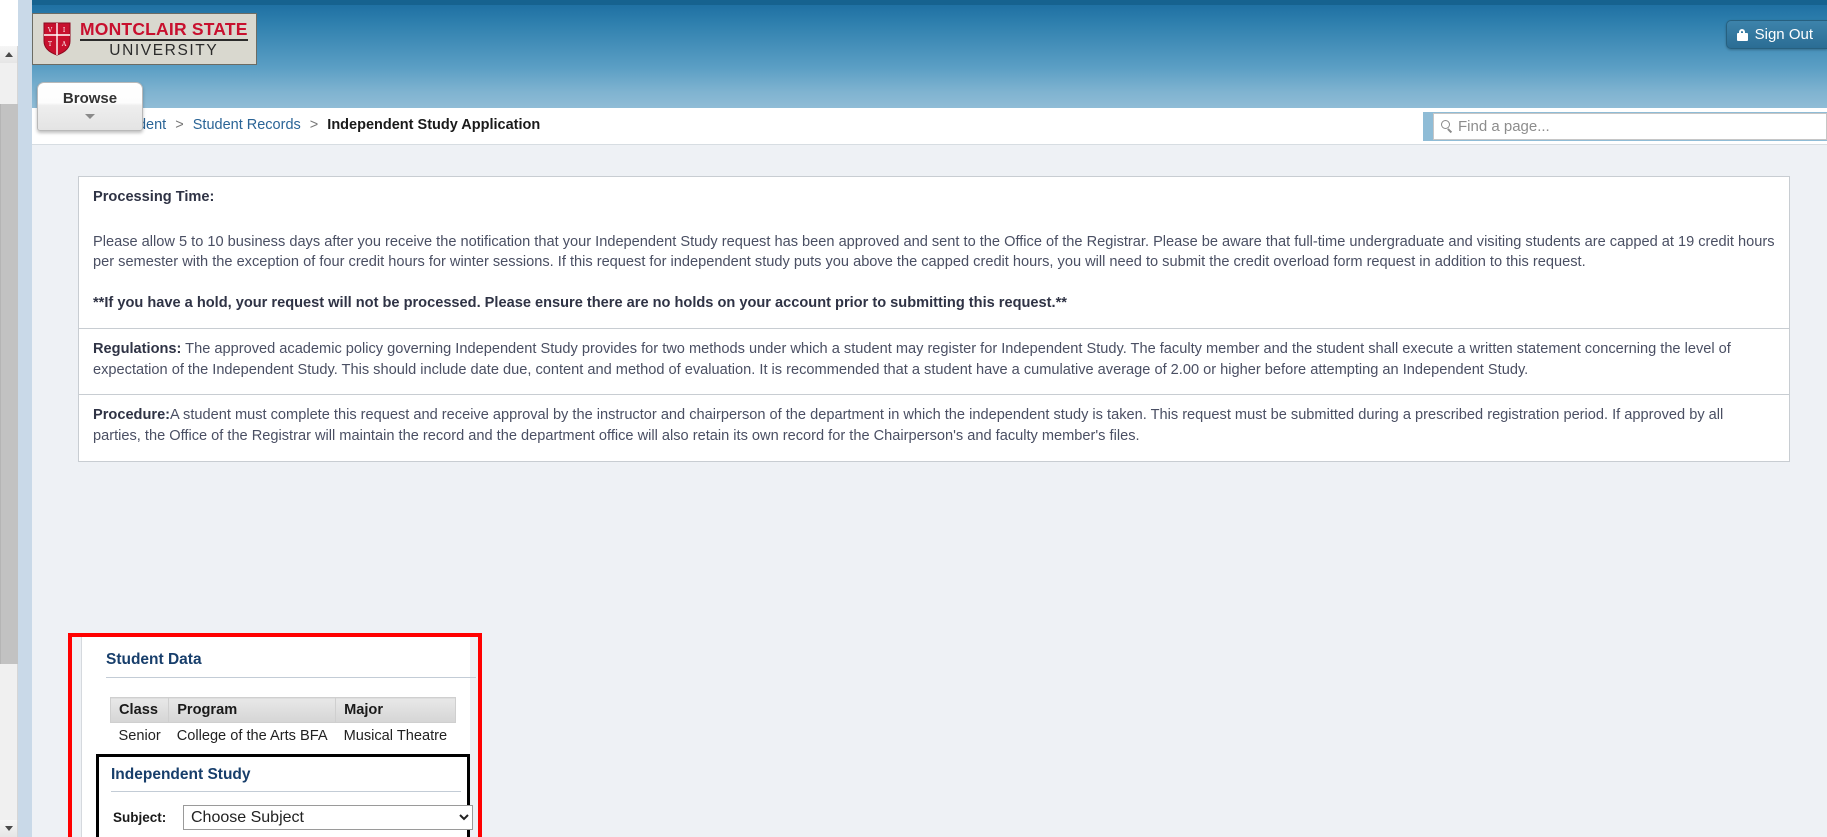 Image resolution: width=1827 pixels, height=837 pixels. Describe the element at coordinates (164, 50) in the screenshot. I see `logo-line-2: UNIVERSITY` at that location.